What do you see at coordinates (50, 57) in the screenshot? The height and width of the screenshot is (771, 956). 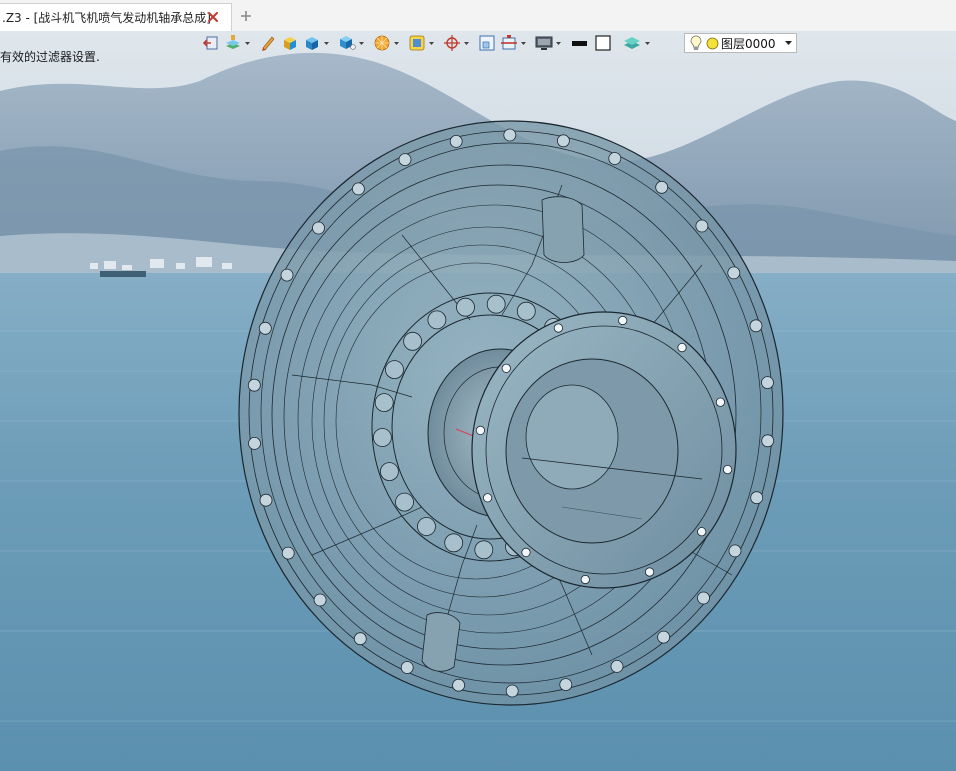 I see `status-message: 有效的过滤器设置.` at bounding box center [50, 57].